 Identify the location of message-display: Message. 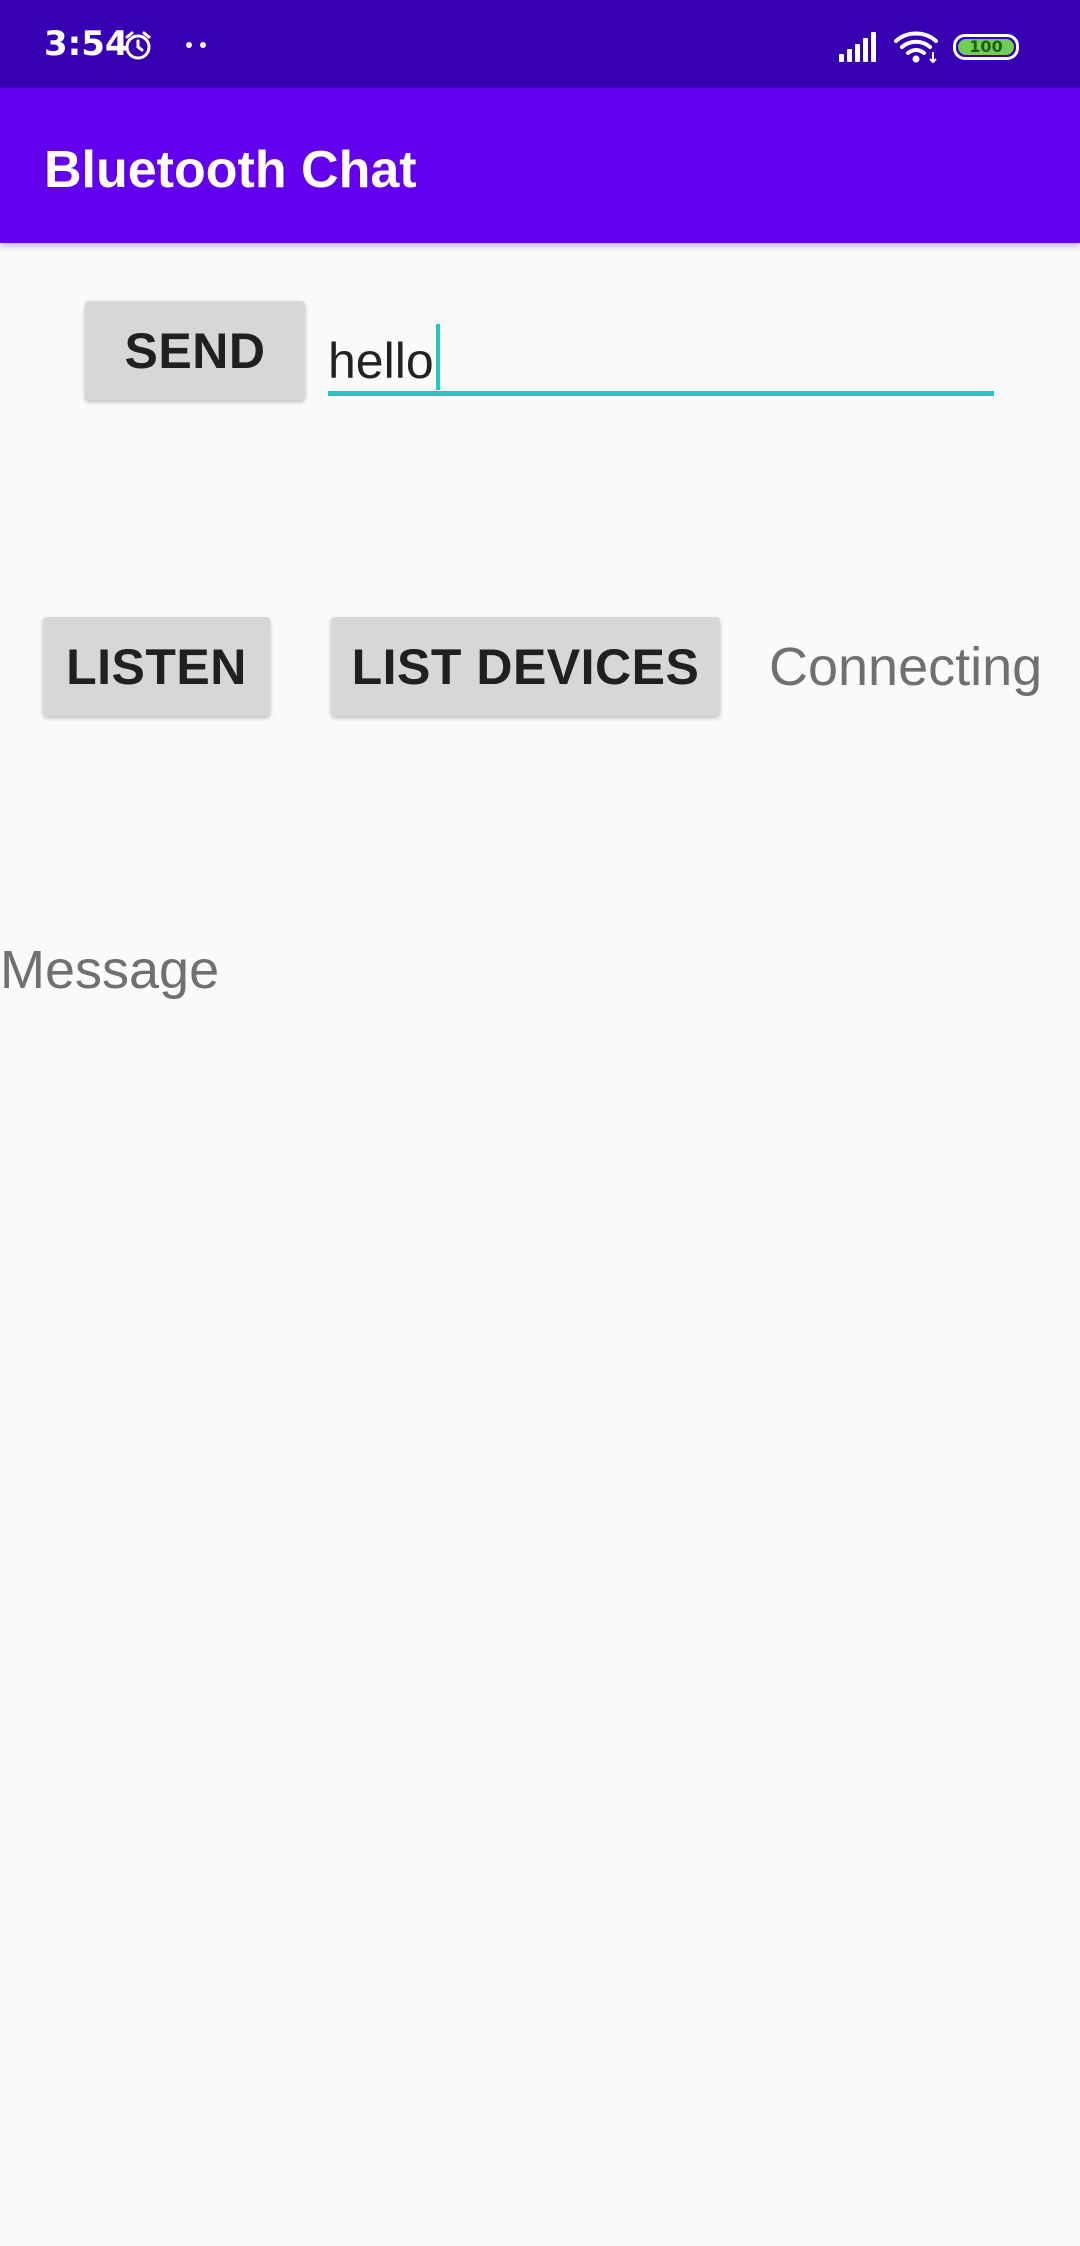
(110, 970).